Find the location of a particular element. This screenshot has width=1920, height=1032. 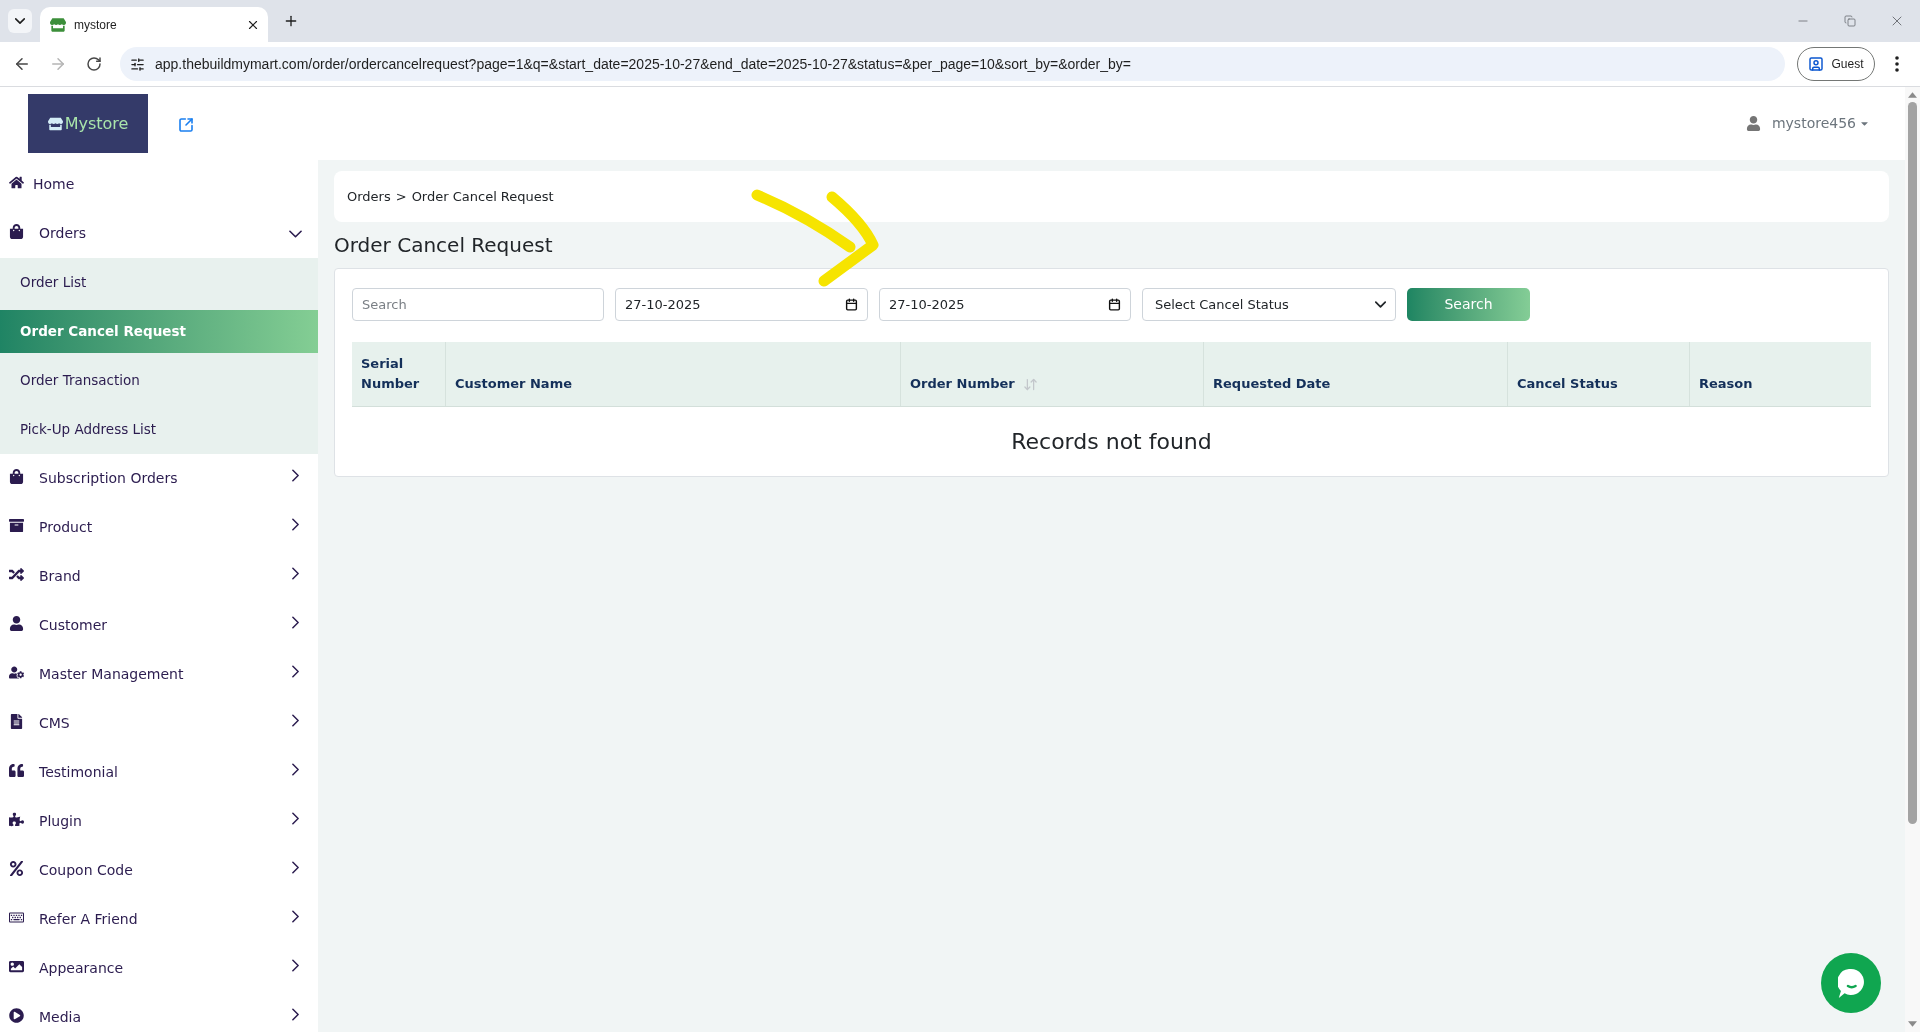

logo-text: Mystore is located at coordinates (96, 123).